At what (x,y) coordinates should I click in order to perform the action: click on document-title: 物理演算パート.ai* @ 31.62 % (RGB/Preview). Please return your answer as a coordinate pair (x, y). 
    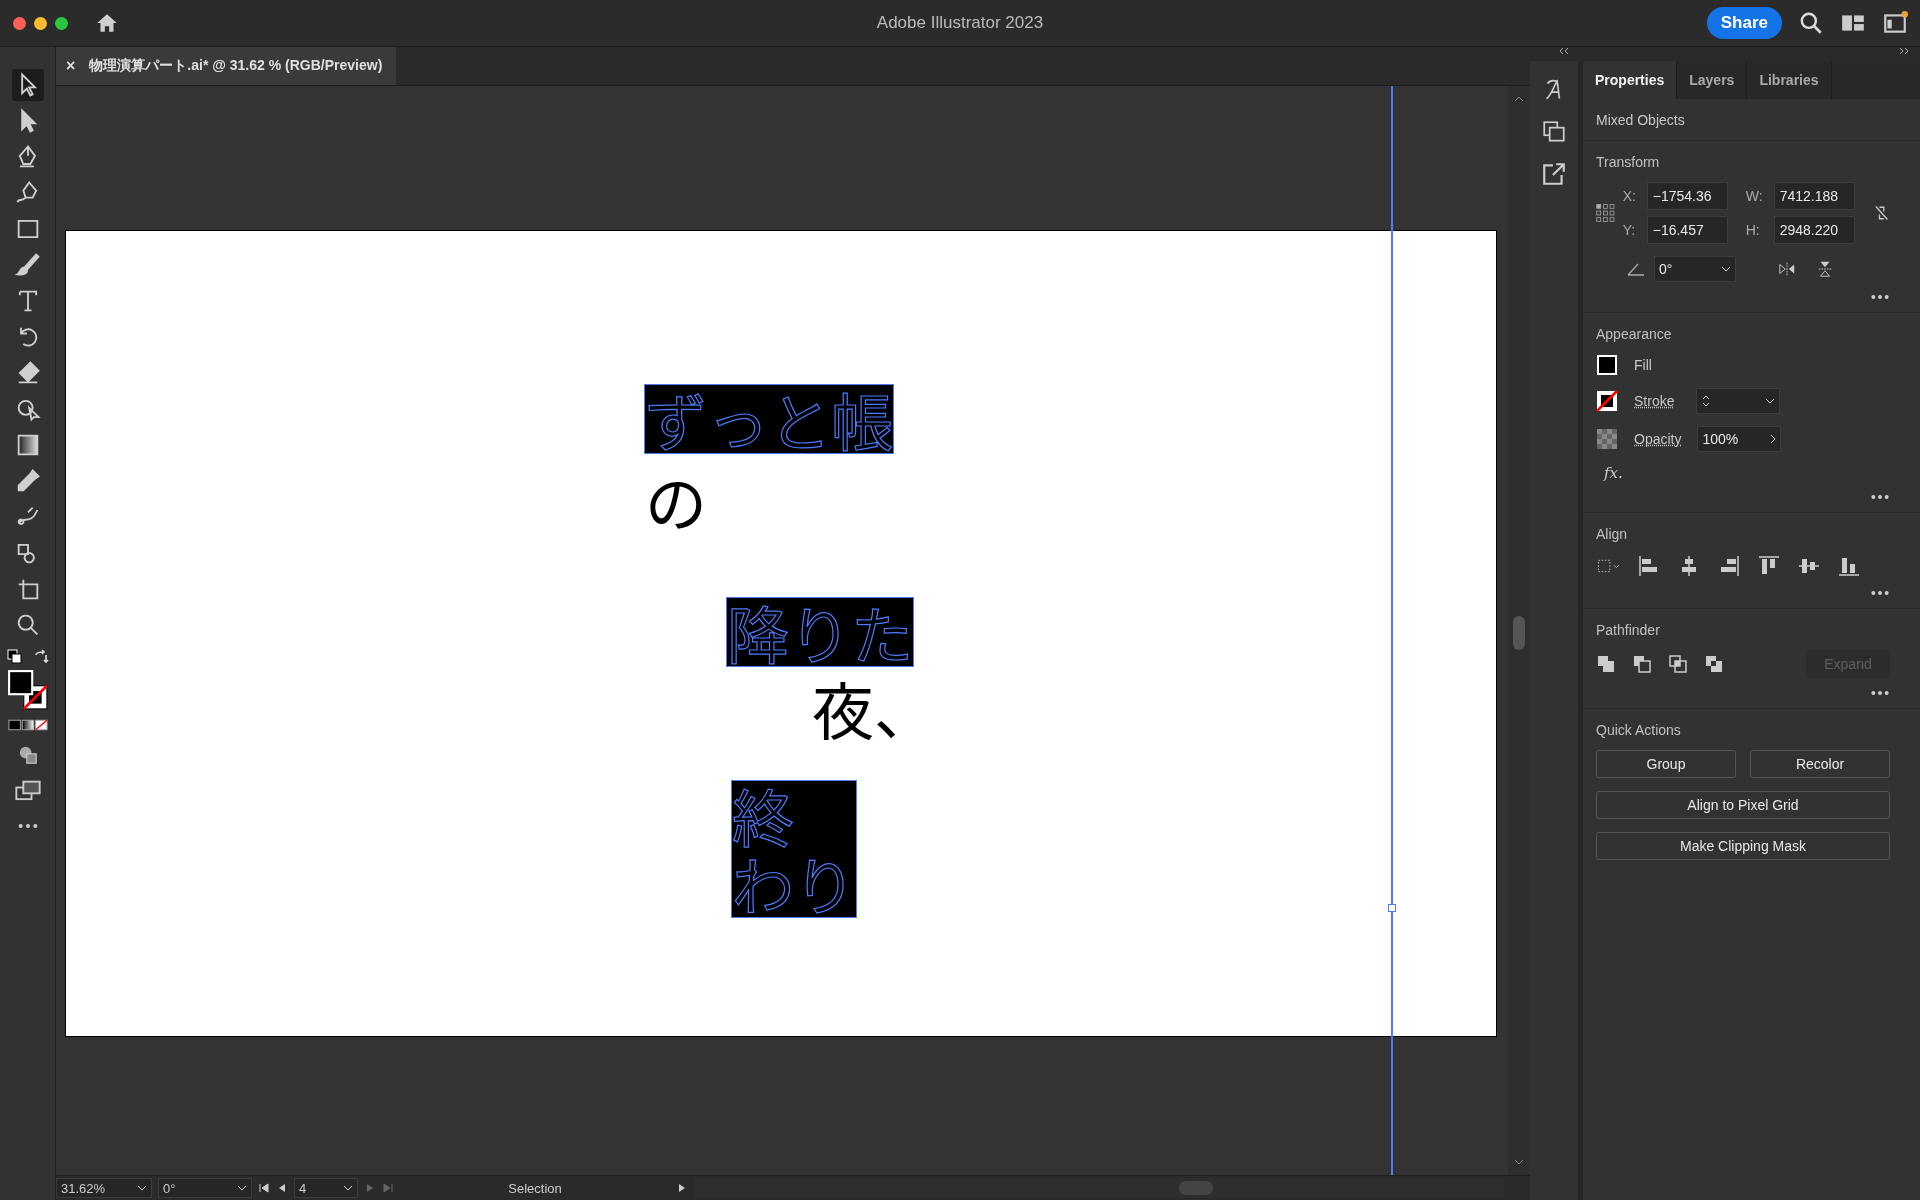
    Looking at the image, I should click on (236, 66).